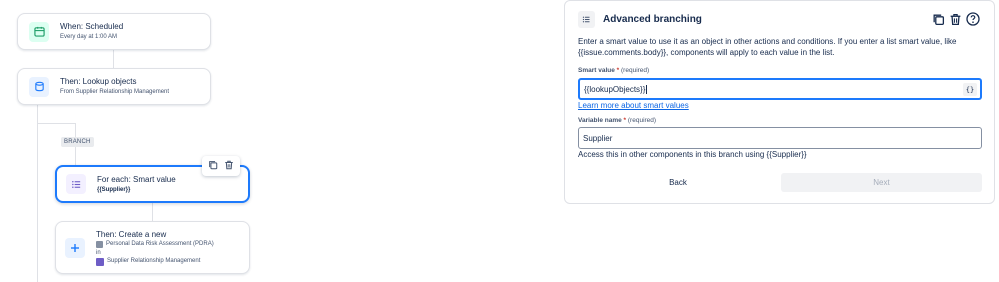 This screenshot has width=999, height=282. I want to click on schema-row: Supplier Relationship Management, so click(155, 261).